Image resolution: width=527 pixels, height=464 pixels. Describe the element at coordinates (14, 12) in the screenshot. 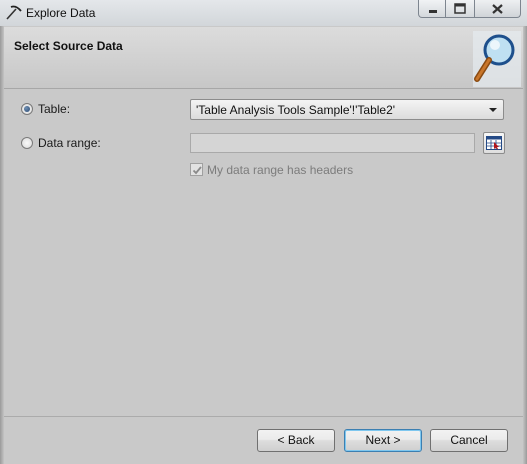

I see `pickaxe-icon` at that location.